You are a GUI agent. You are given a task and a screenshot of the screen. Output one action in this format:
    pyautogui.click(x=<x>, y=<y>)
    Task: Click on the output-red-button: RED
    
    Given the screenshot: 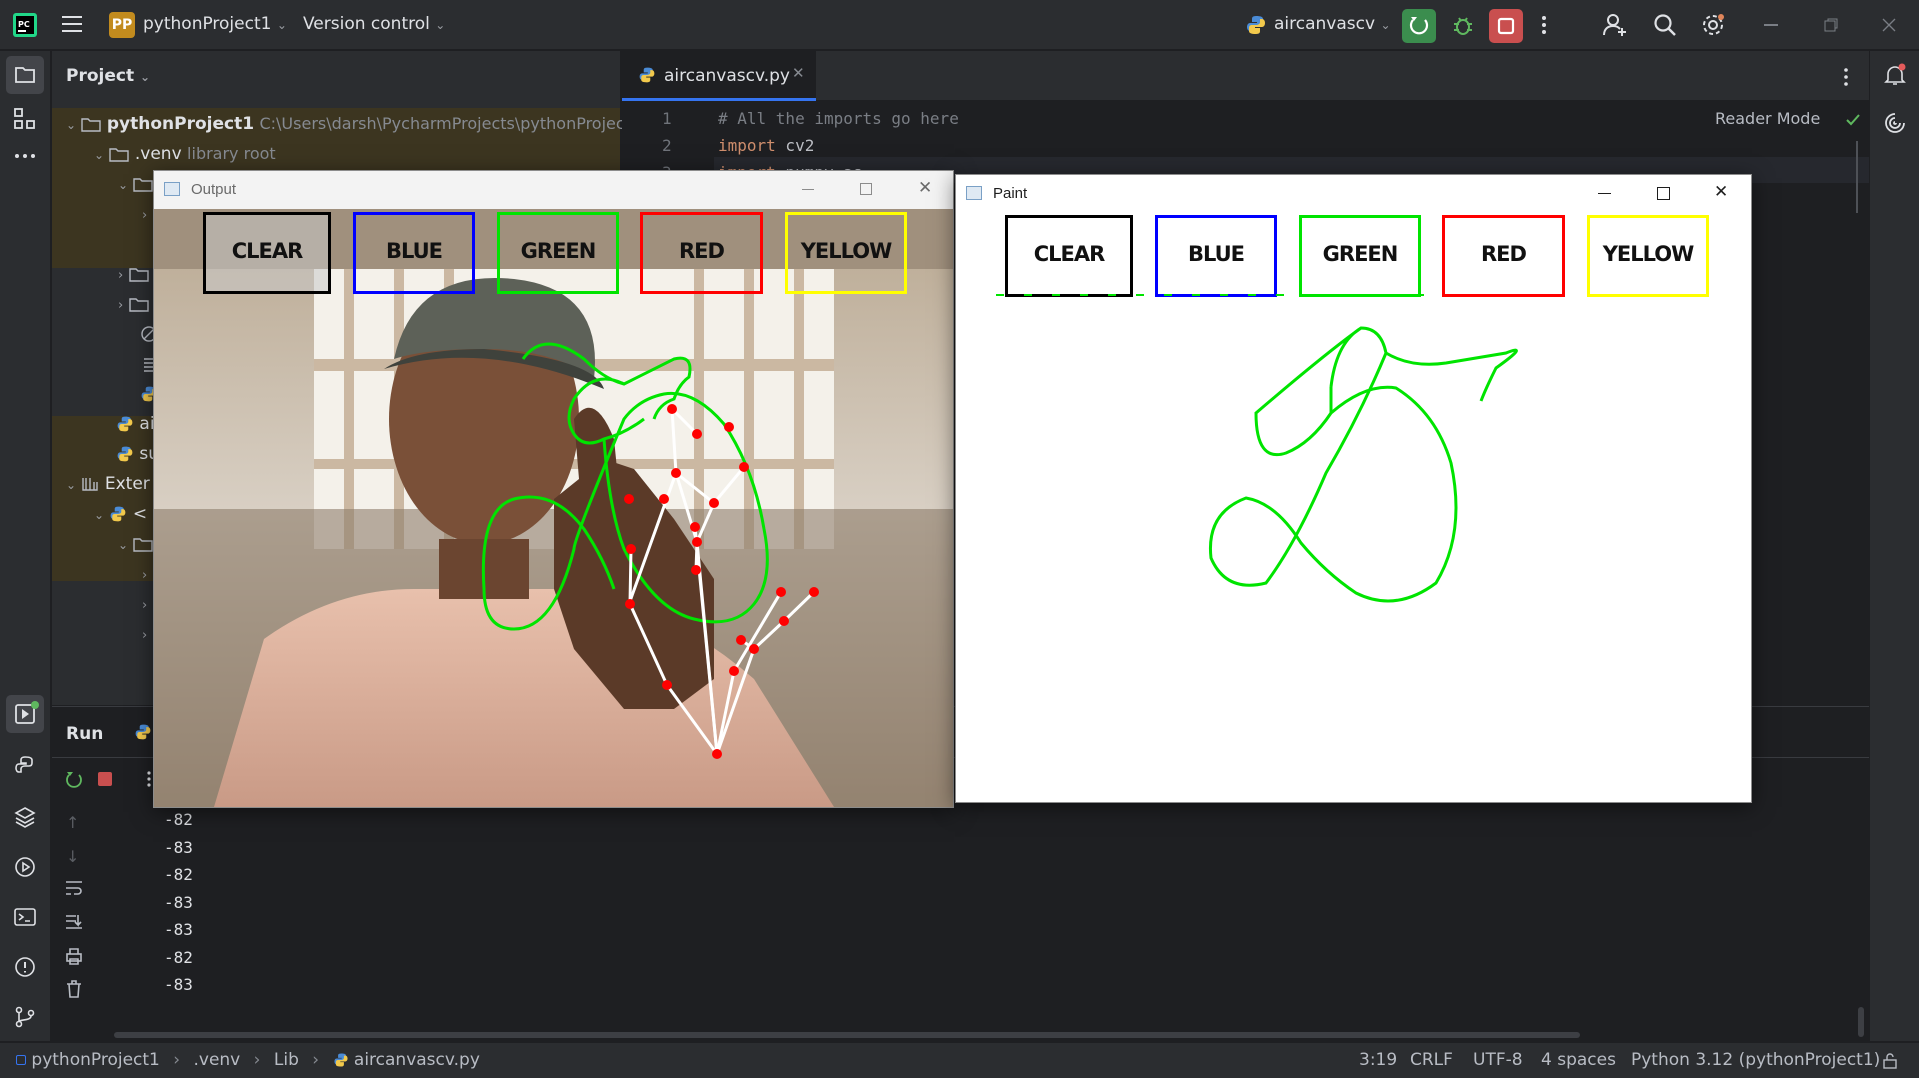 What is the action you would take?
    pyautogui.click(x=701, y=253)
    